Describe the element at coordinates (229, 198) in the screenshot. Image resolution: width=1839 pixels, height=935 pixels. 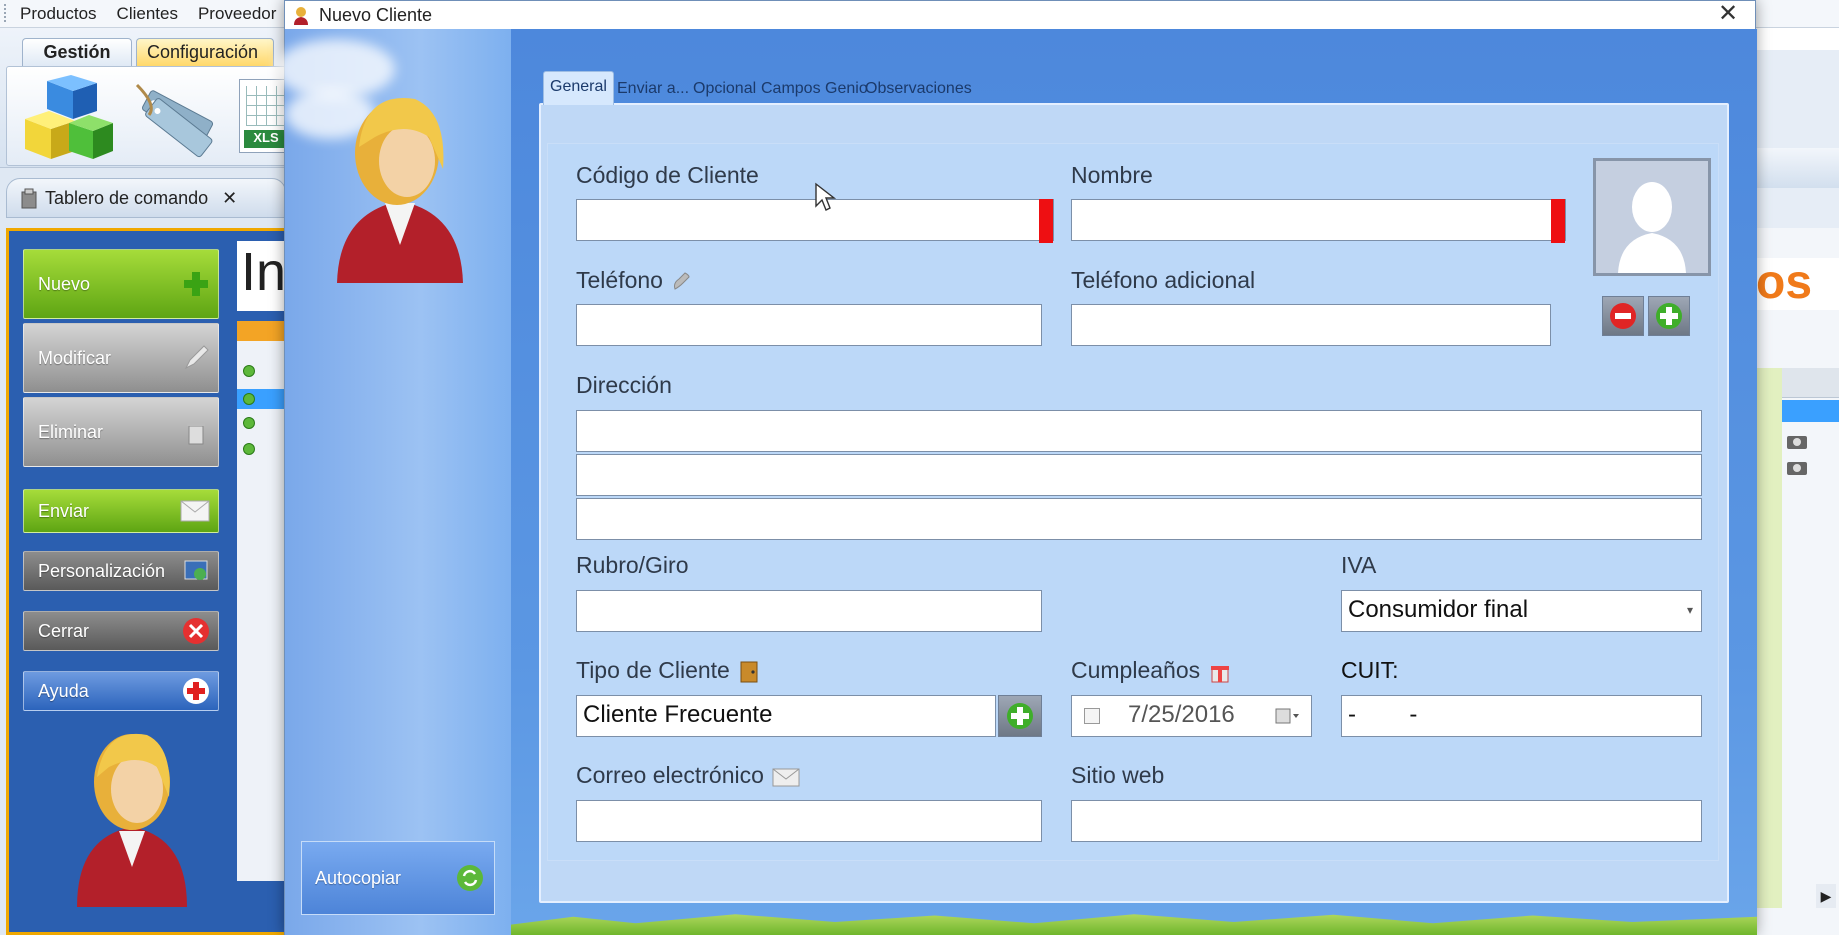
I see `doc-tab-close-icon: ✕` at that location.